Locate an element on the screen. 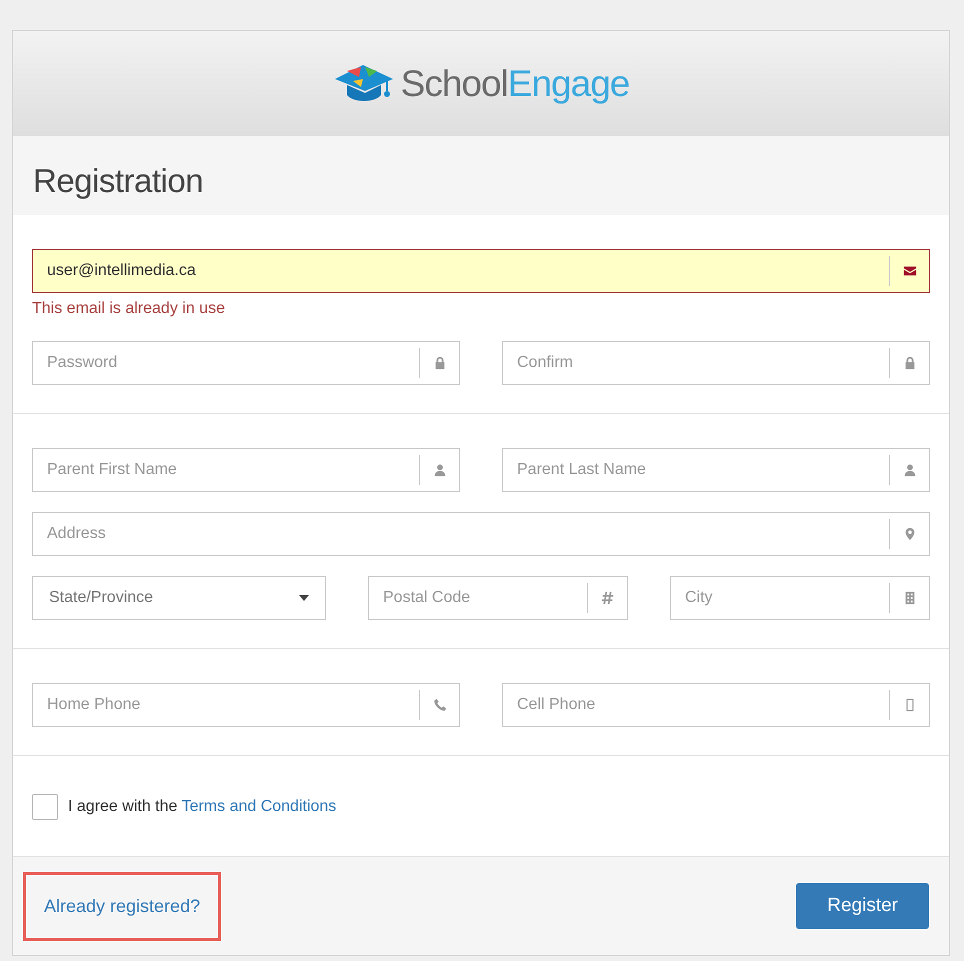 Image resolution: width=964 pixels, height=961 pixels. input-field: City is located at coordinates (800, 598).